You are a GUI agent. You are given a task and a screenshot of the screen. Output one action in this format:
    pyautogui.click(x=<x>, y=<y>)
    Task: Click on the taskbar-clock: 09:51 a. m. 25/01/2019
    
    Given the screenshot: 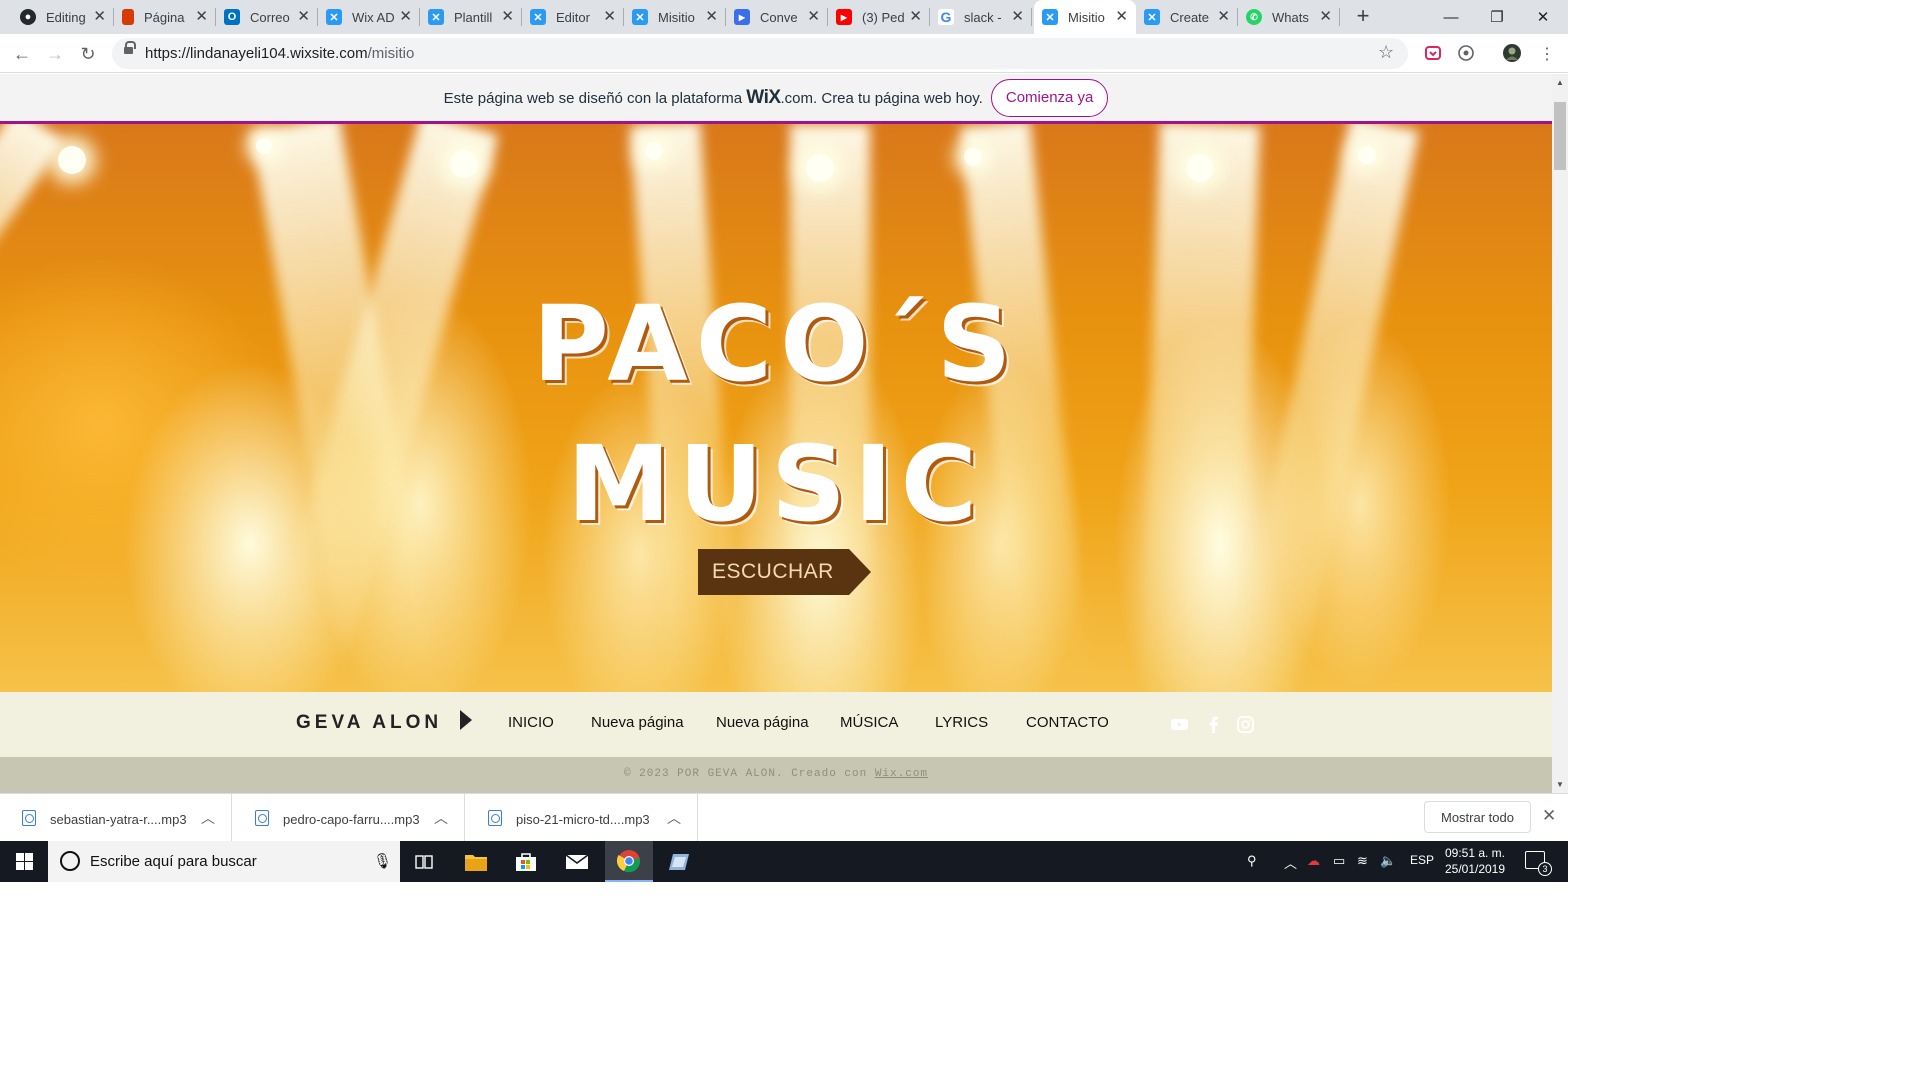 What is the action you would take?
    pyautogui.click(x=1475, y=861)
    